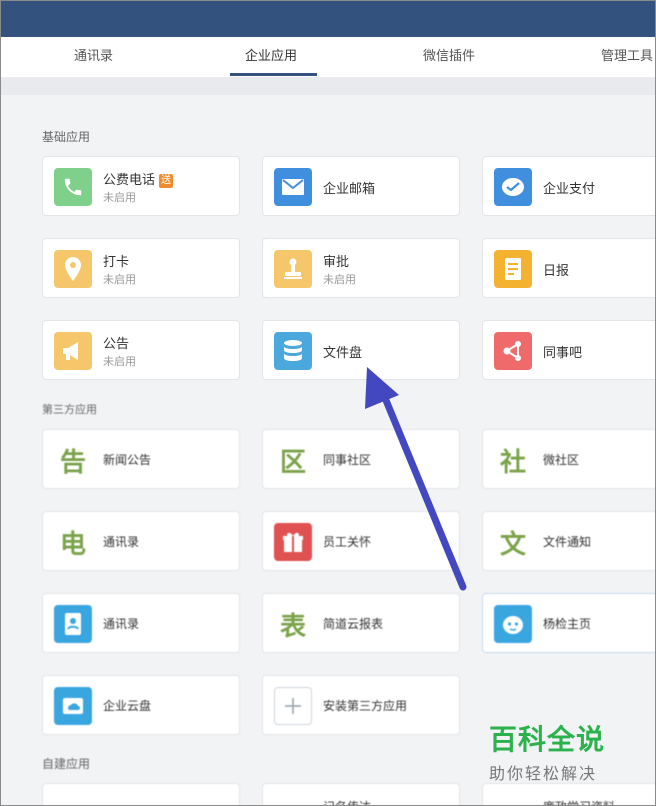 The width and height of the screenshot is (656, 806). Describe the element at coordinates (293, 542) in the screenshot. I see `gift-icon` at that location.